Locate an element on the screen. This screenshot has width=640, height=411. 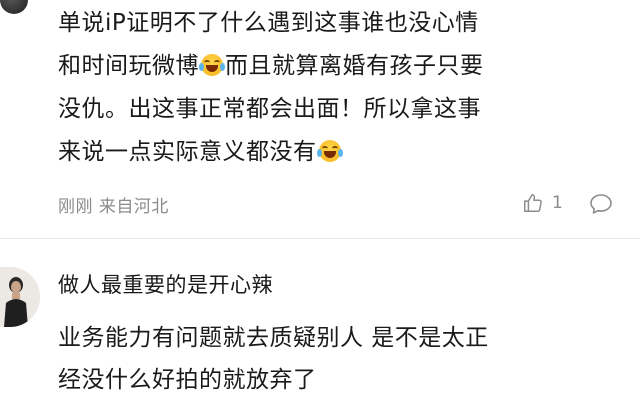
comment-text-line: 来说一点实际意义都没有 is located at coordinates (343, 152).